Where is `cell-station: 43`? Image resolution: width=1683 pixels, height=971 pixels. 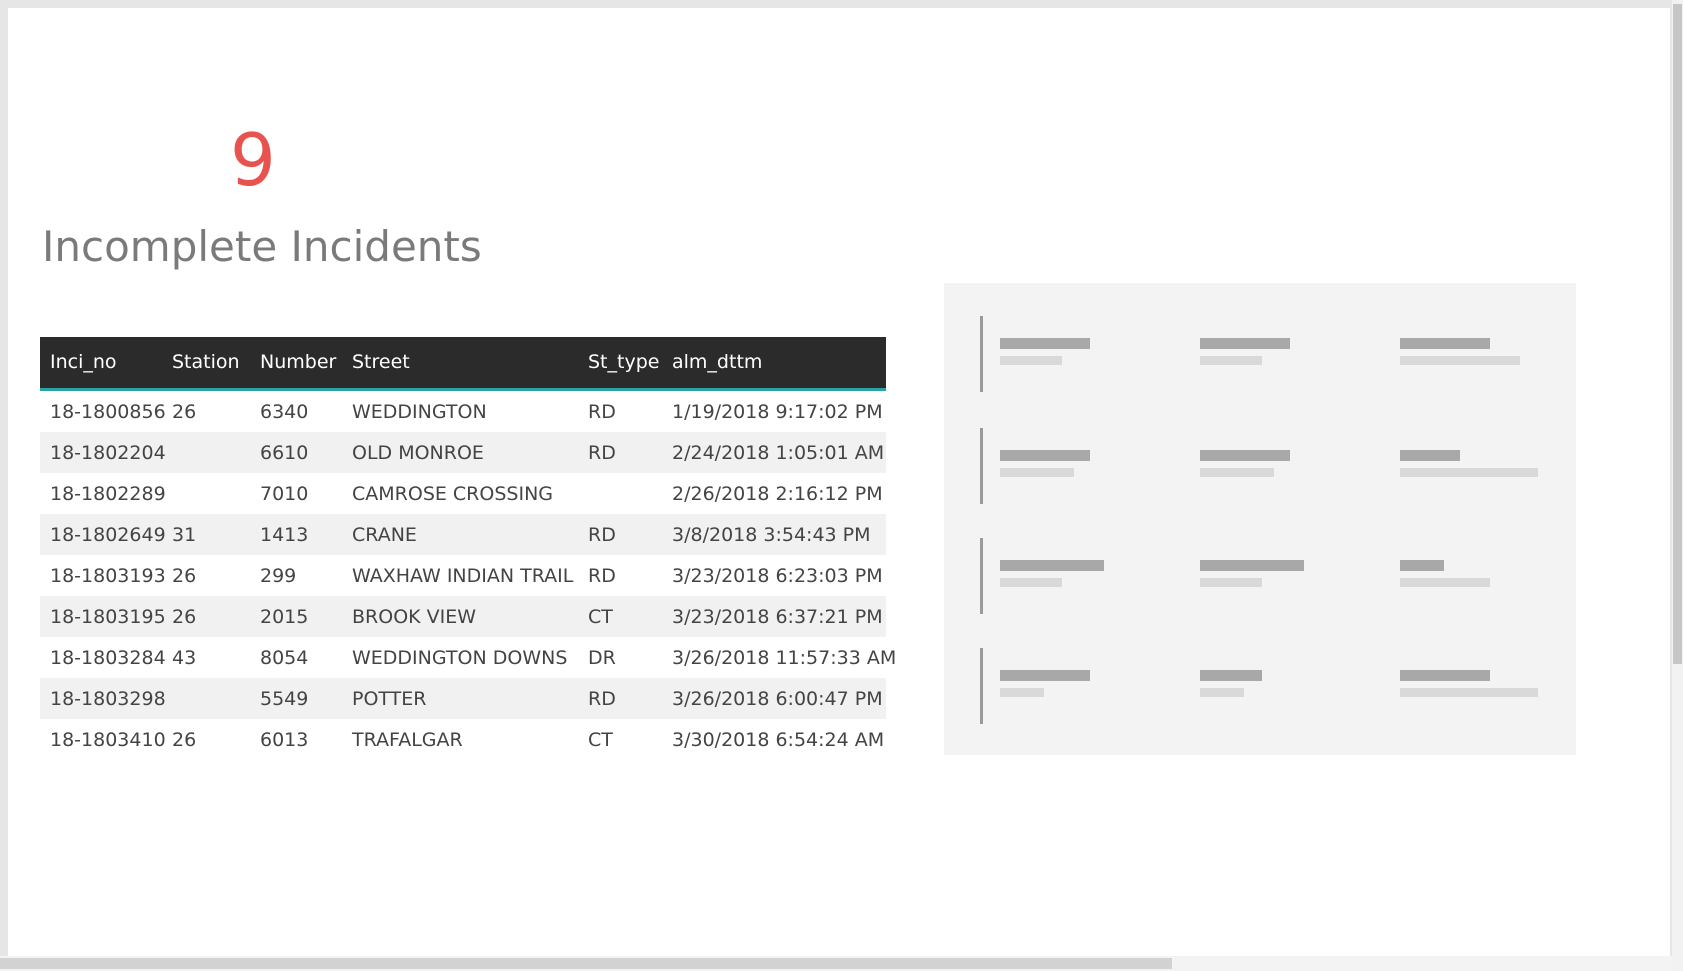
cell-station: 43 is located at coordinates (184, 658).